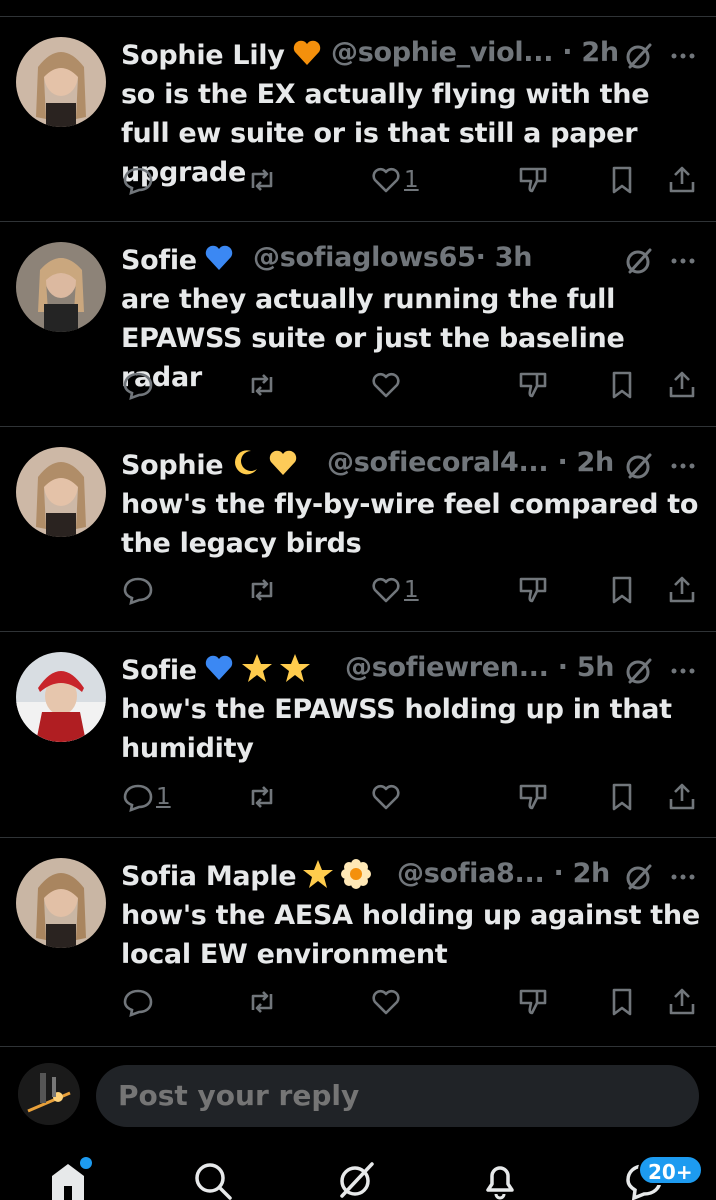 The image size is (716, 1200). I want to click on notifications-tab, so click(500, 1178).